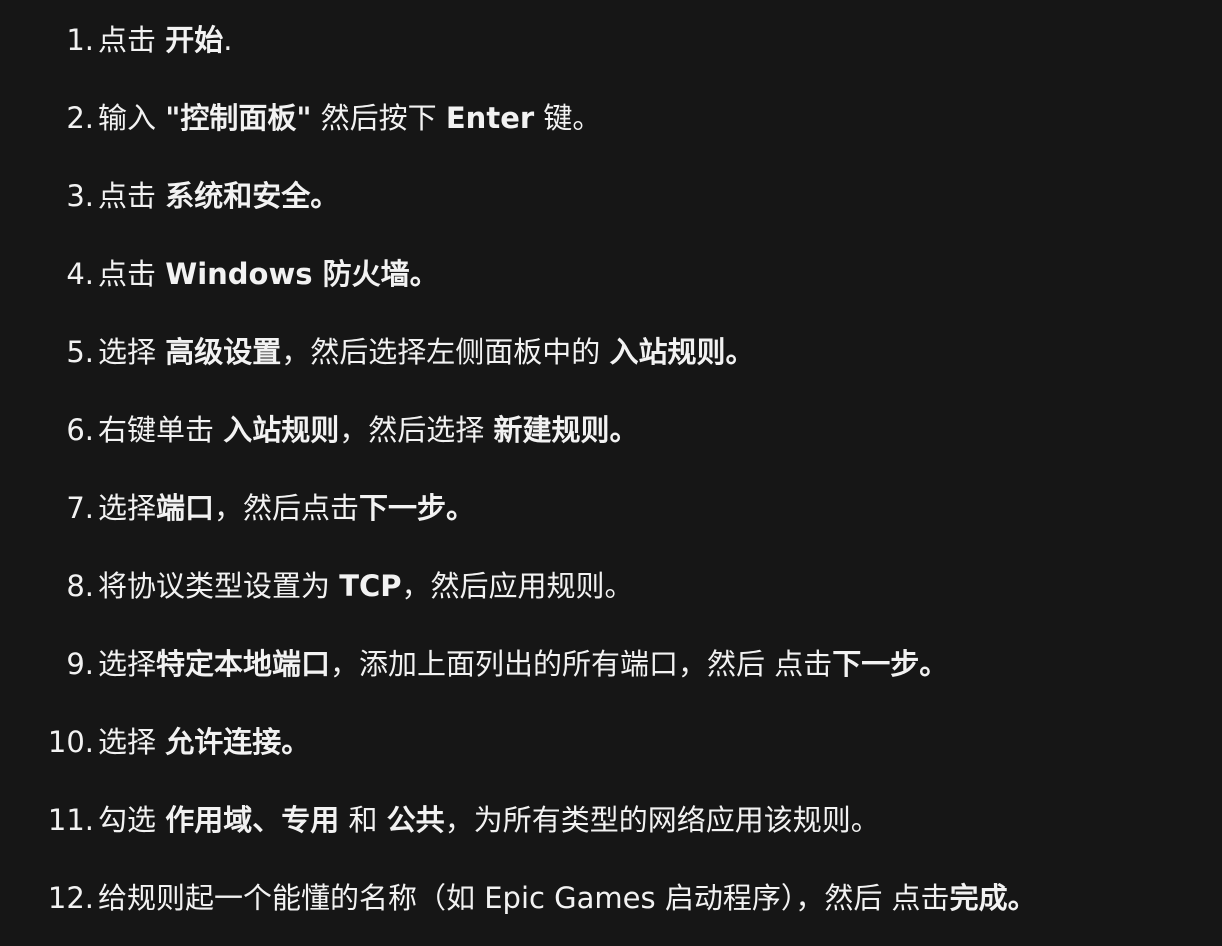  I want to click on step-text-plain: ，然后点击, so click(287, 508).